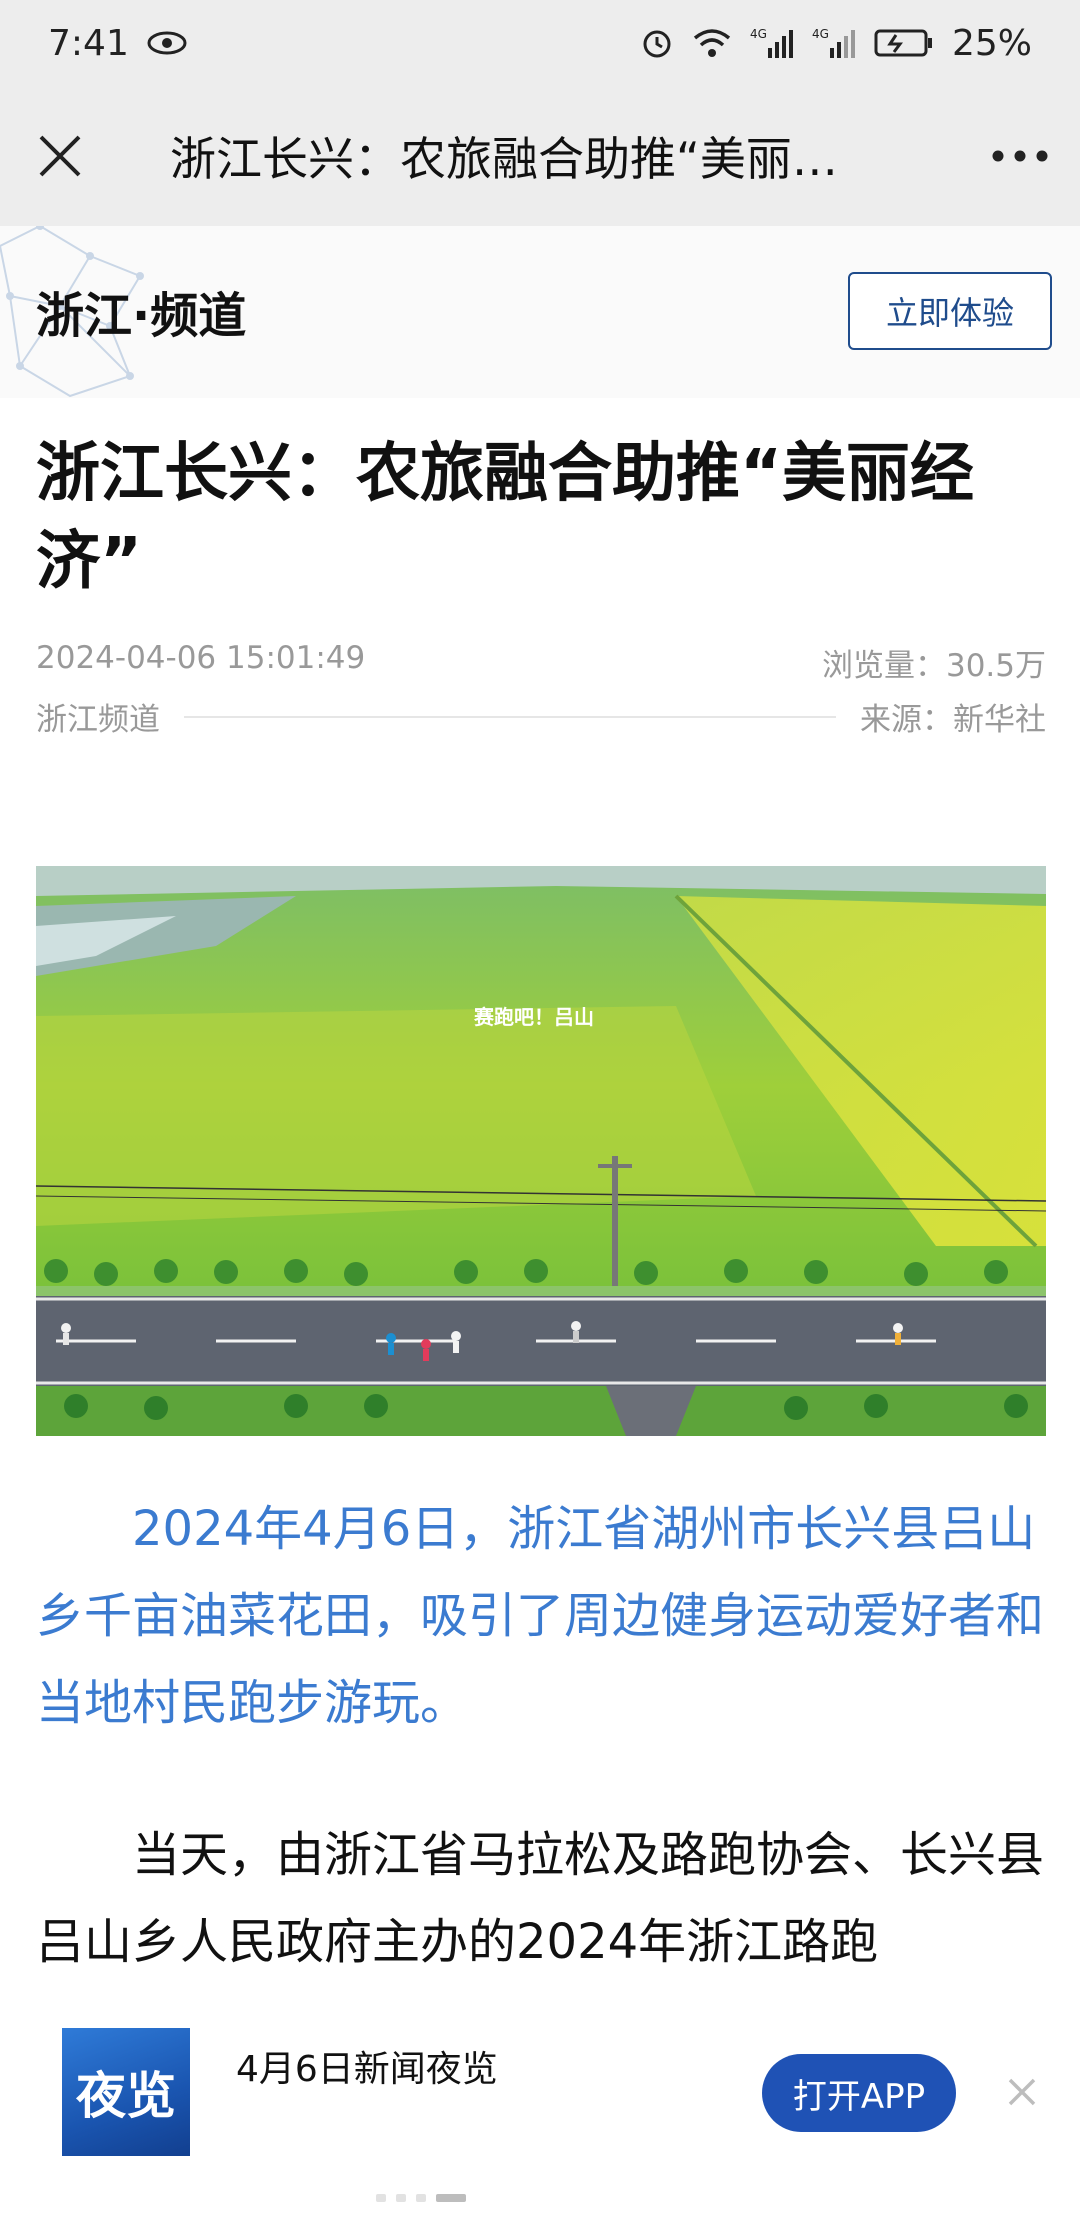 Image resolution: width=1080 pixels, height=2240 pixels. I want to click on banner-close-button, so click(1022, 2092).